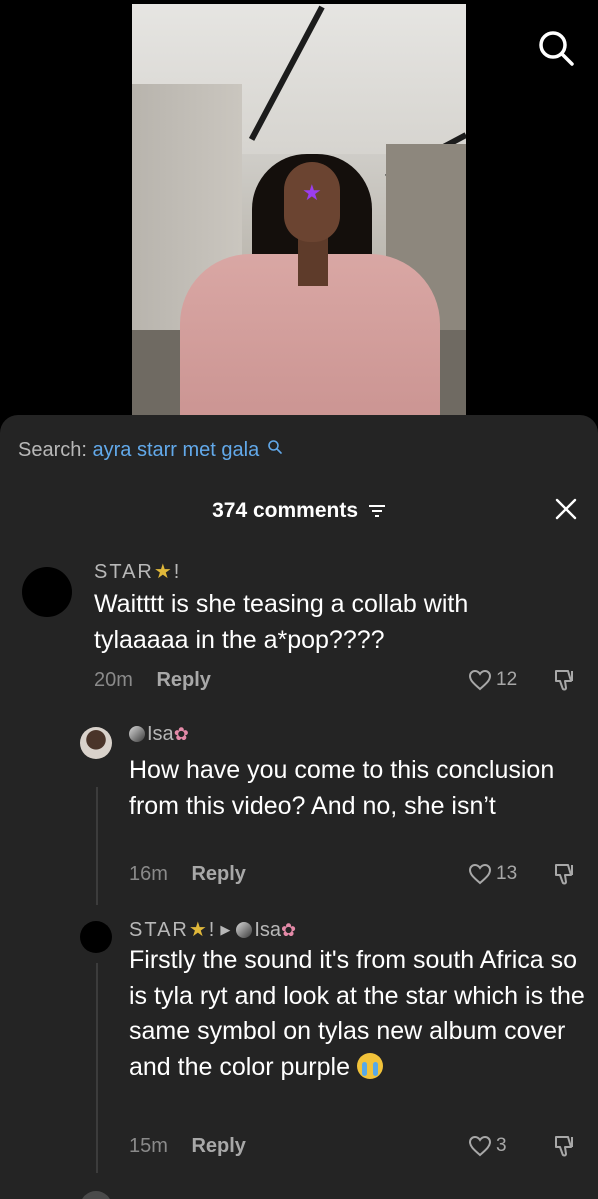 The height and width of the screenshot is (1199, 598). I want to click on like-button: 13, so click(492, 874).